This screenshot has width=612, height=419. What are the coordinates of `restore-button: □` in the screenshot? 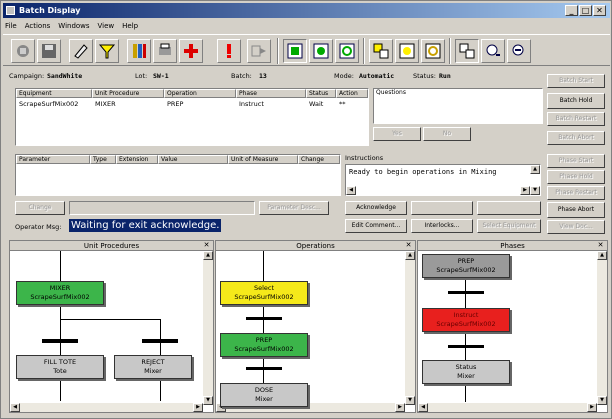 It's located at (585, 10).